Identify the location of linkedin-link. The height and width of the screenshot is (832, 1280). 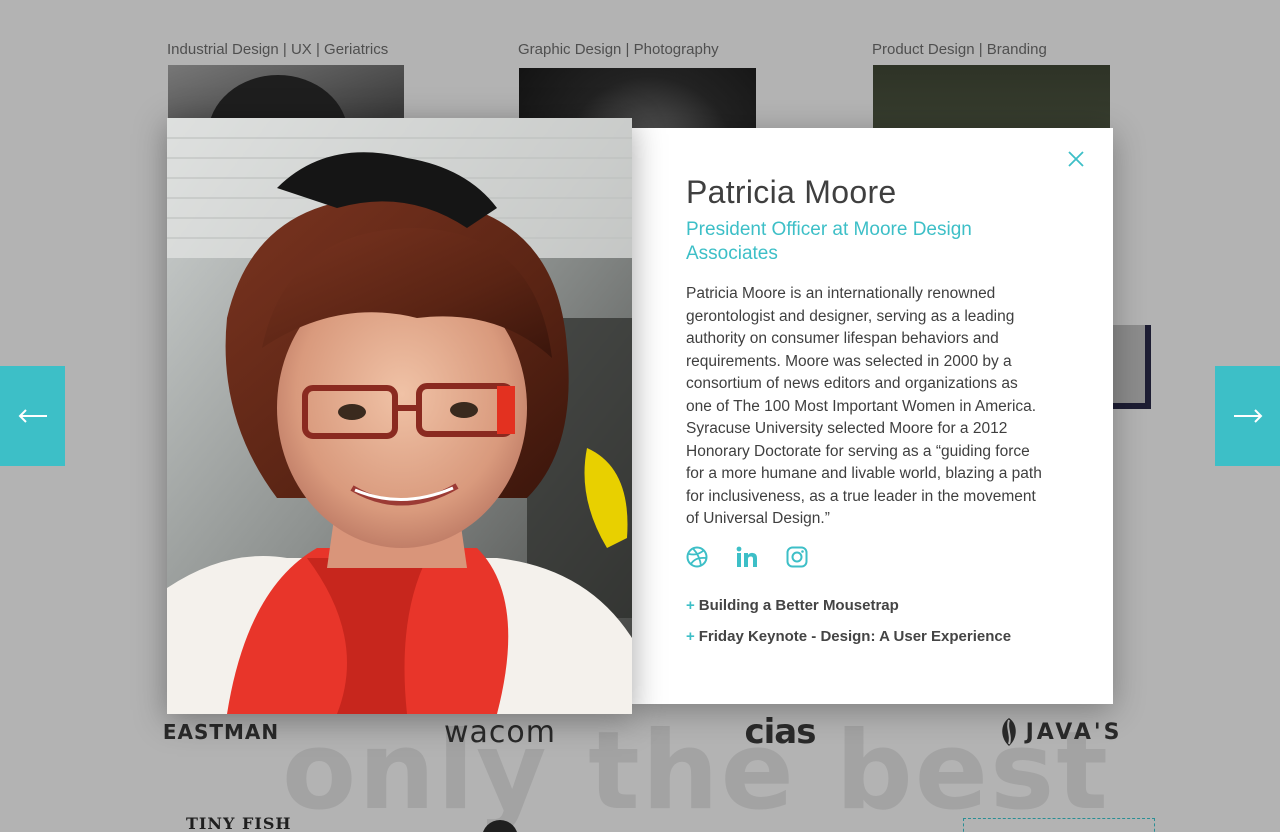
(747, 557).